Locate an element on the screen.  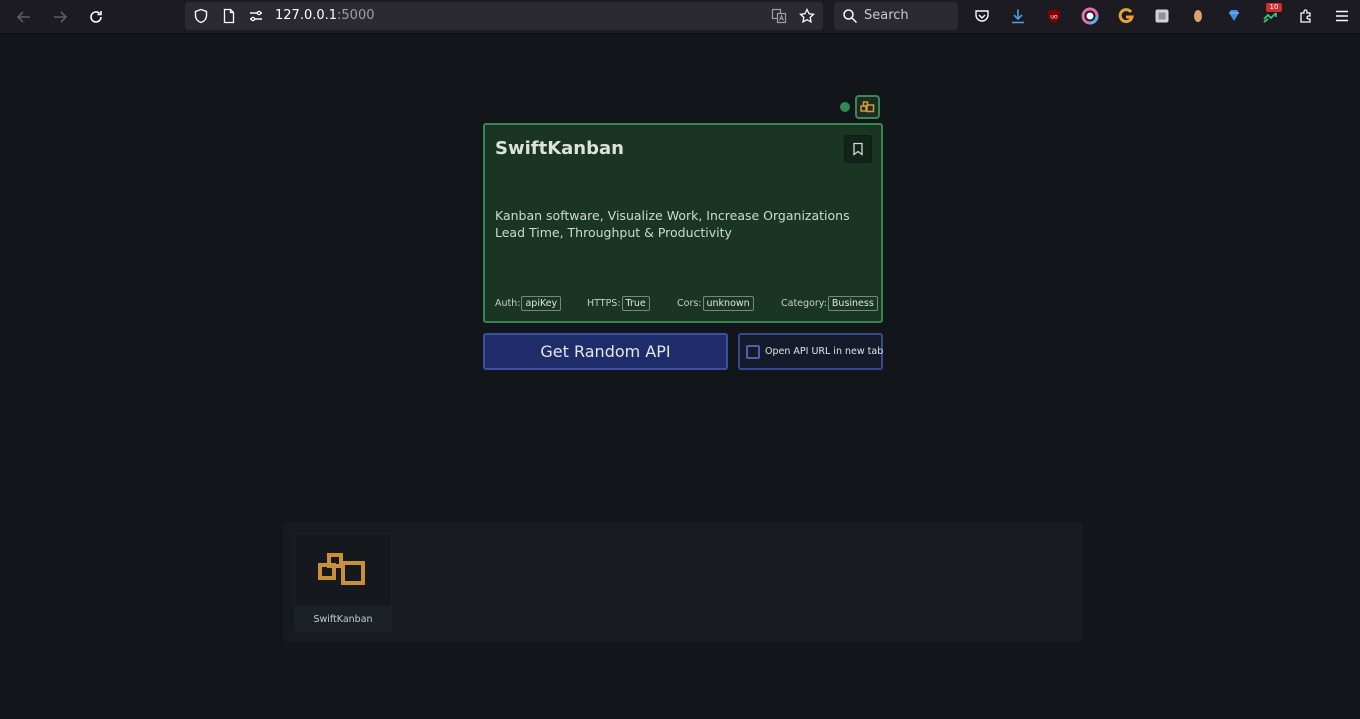
browser-toolbar: 127.0.0.1:5000 Search uo 10 is located at coordinates (680, 17).